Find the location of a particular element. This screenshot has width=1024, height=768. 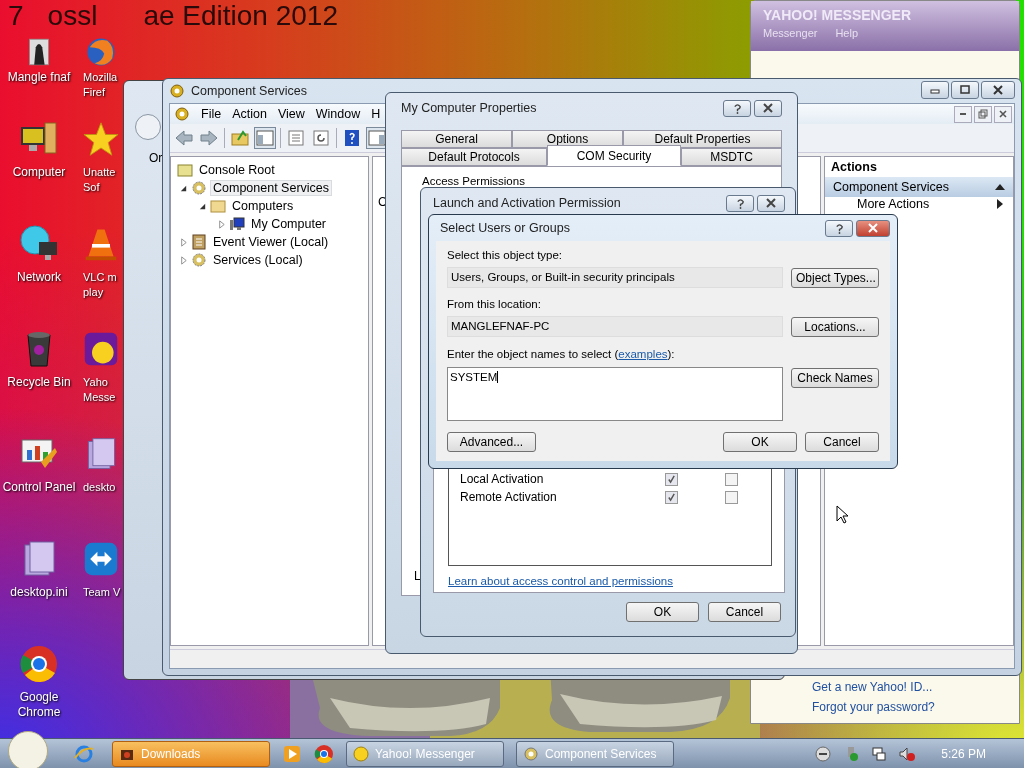

section-header: Component Services is located at coordinates (919, 187).